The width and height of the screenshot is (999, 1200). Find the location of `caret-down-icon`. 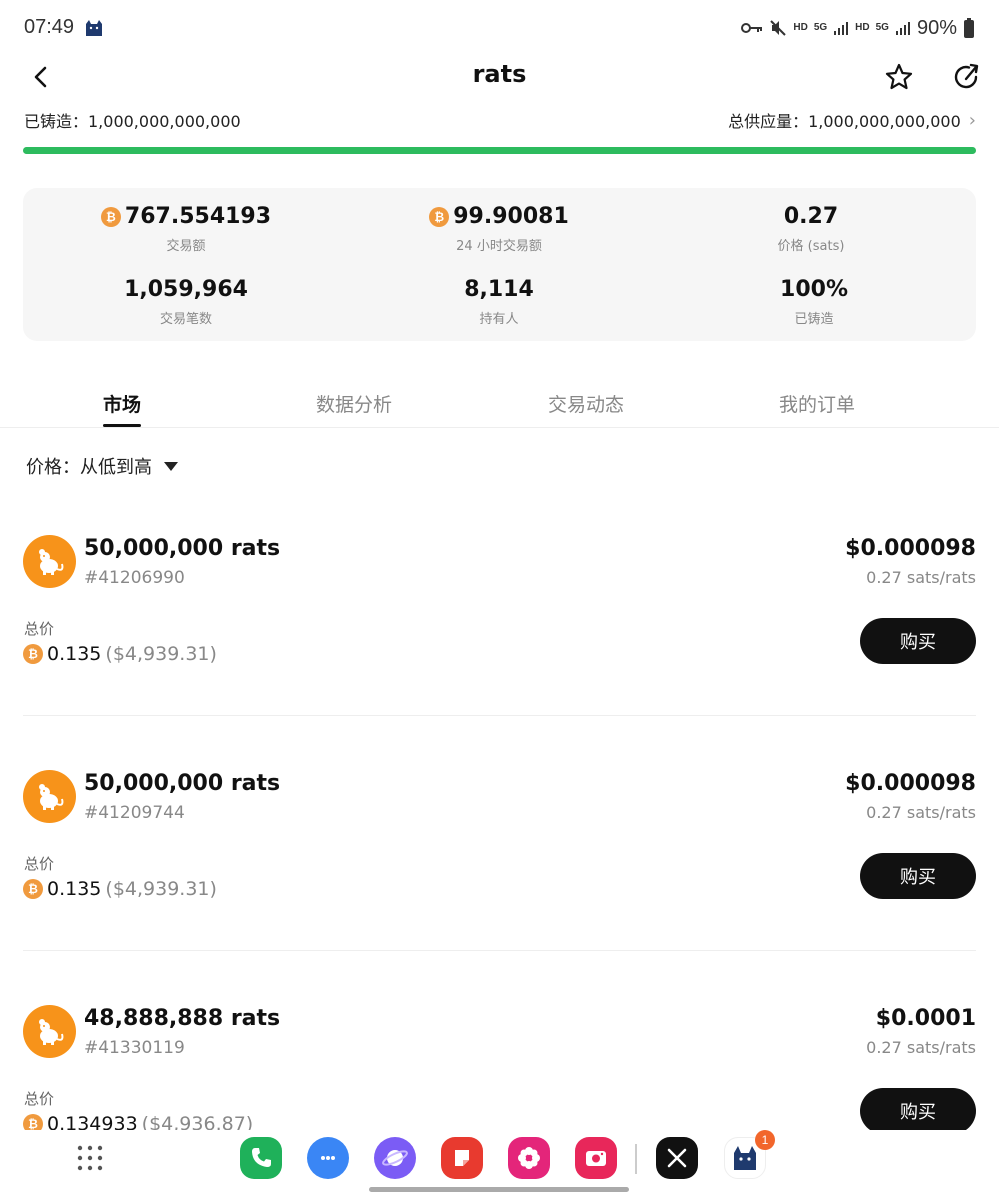

caret-down-icon is located at coordinates (171, 466).